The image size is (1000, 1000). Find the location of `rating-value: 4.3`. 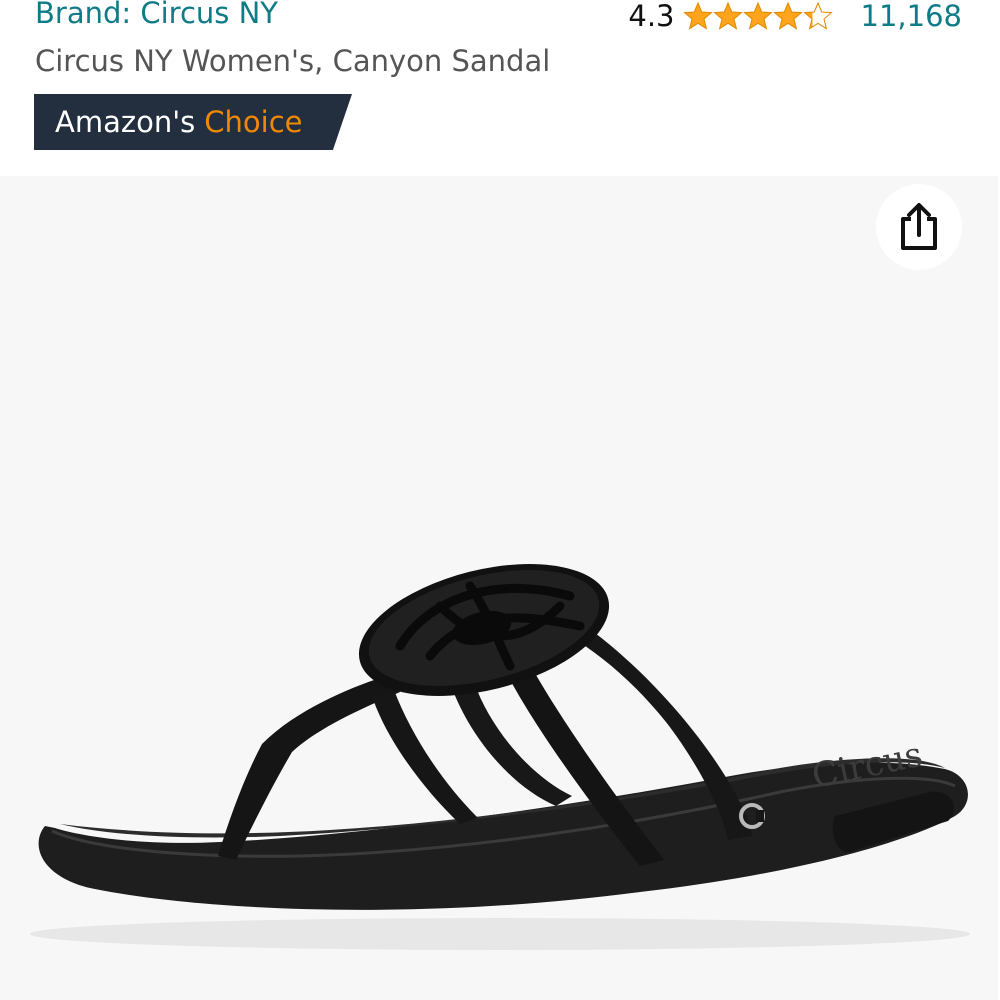

rating-value: 4.3 is located at coordinates (651, 16).